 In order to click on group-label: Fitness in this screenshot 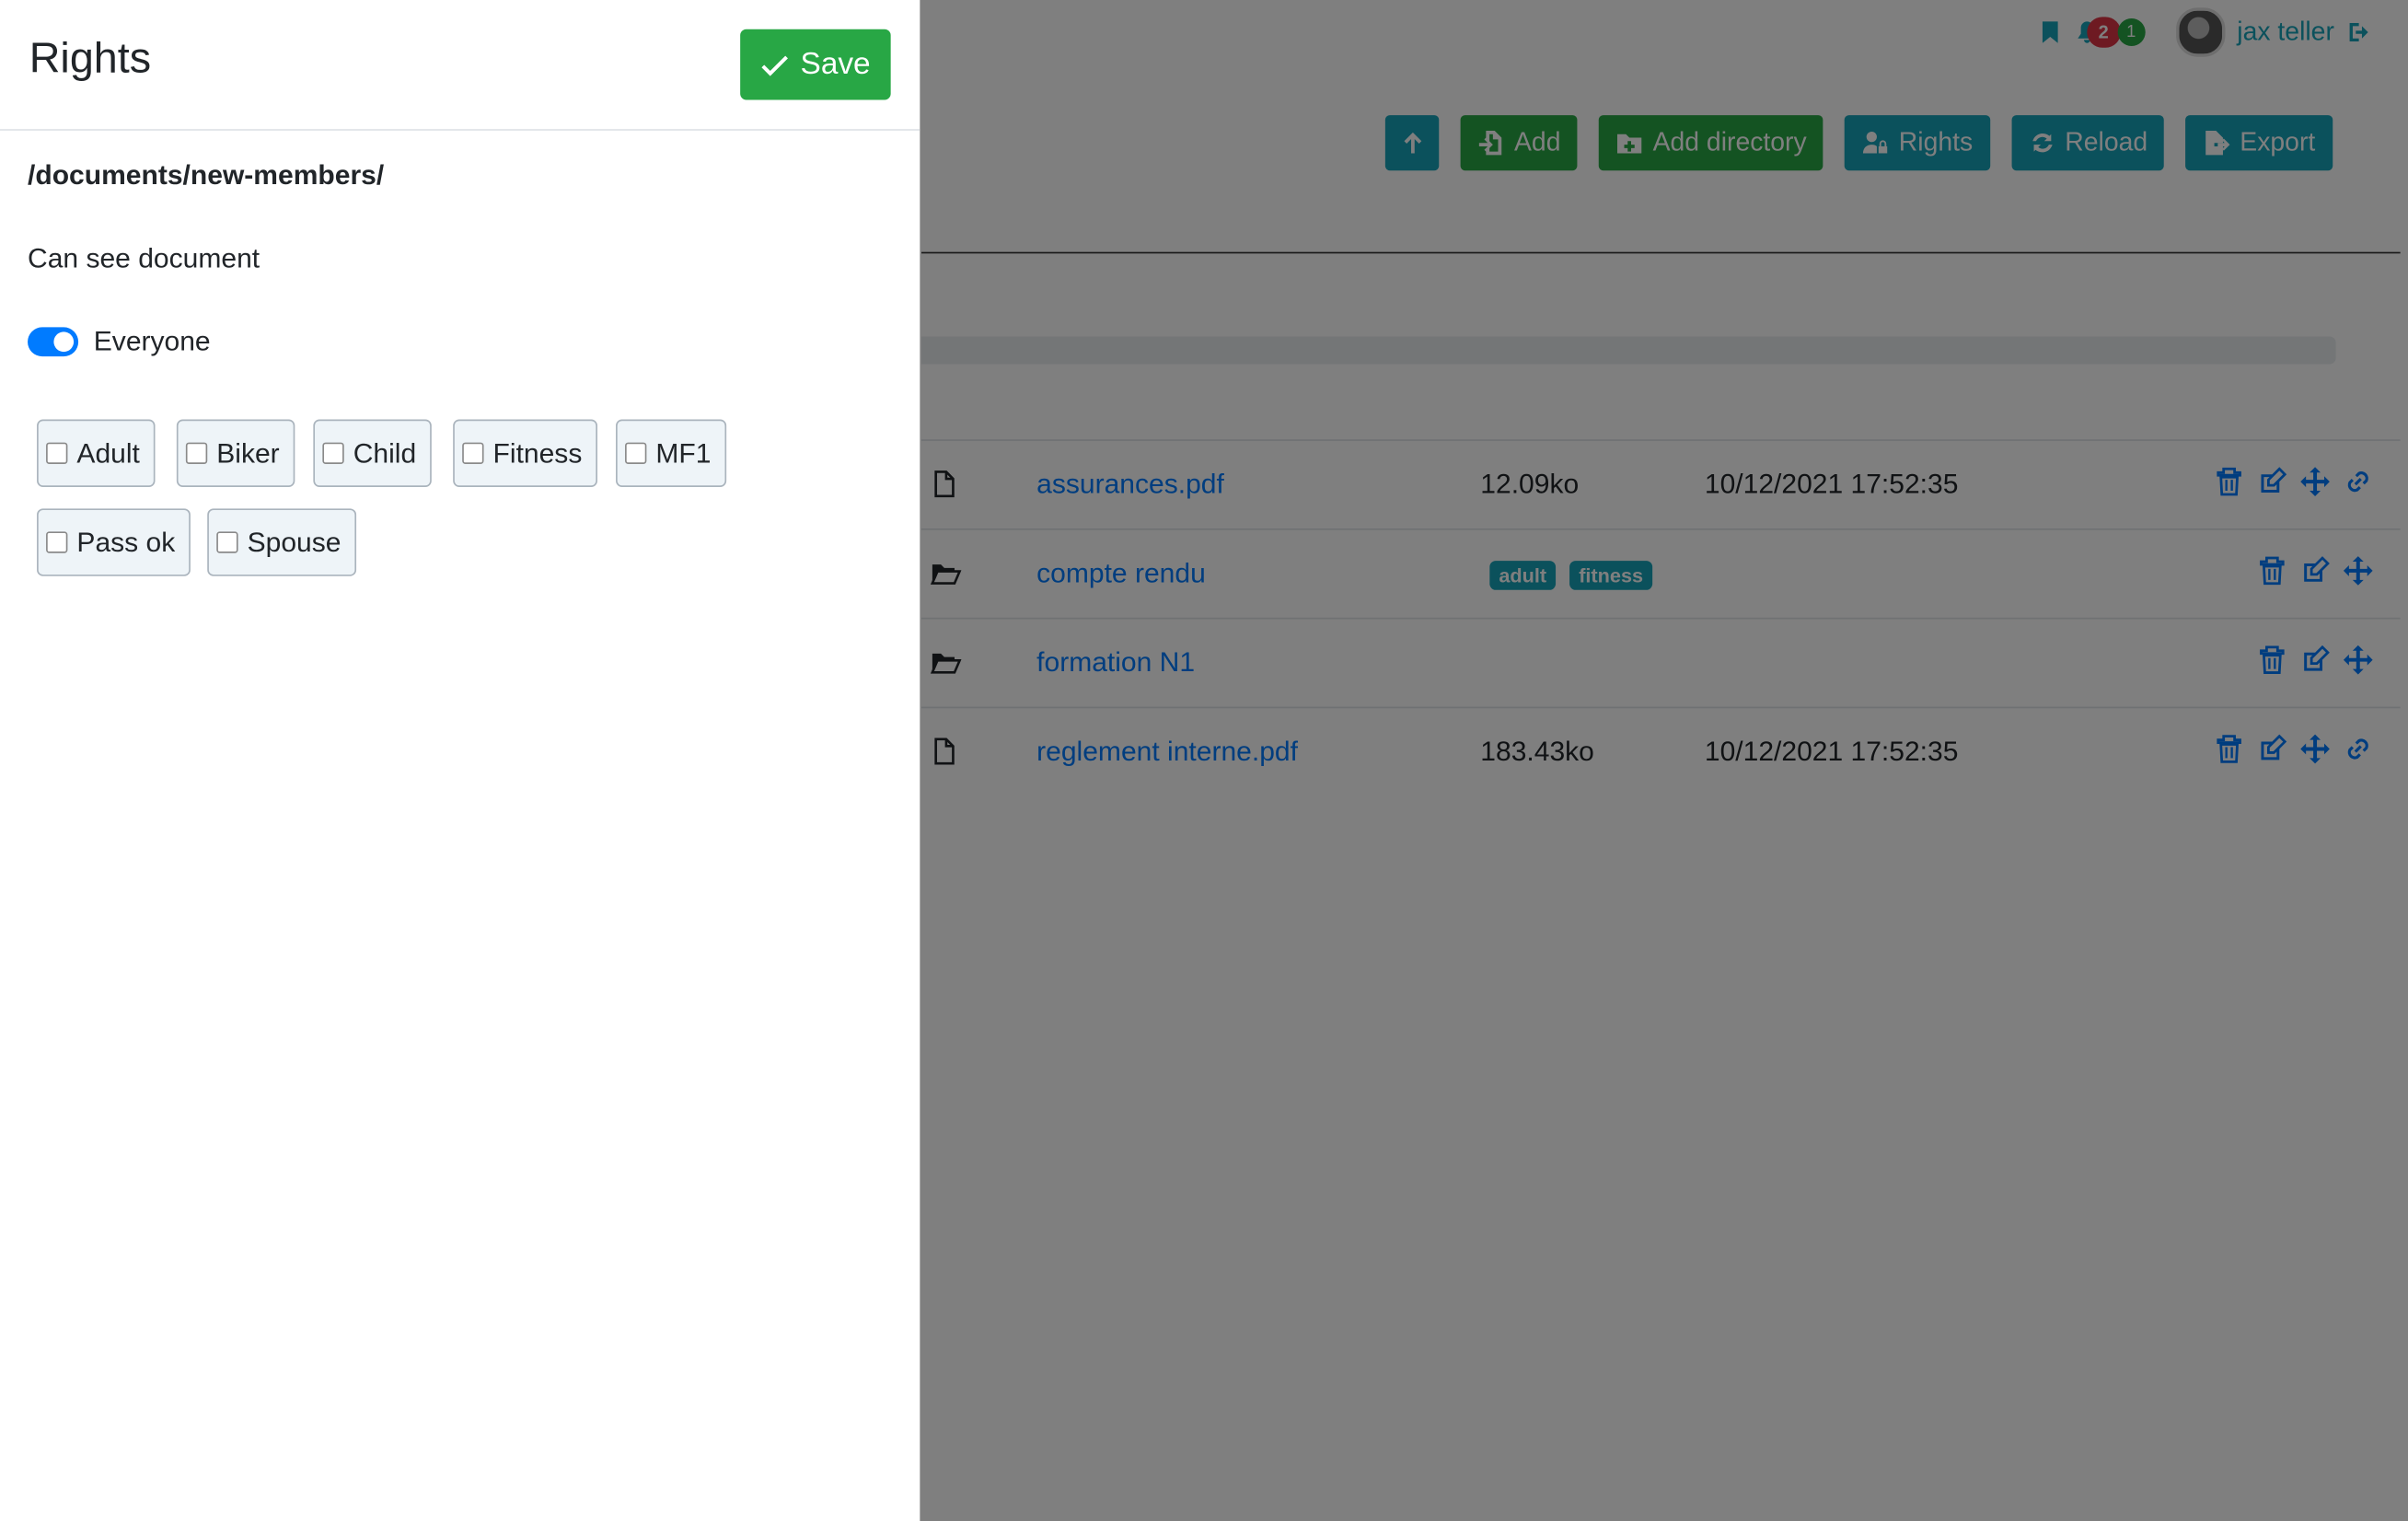, I will do `click(537, 452)`.